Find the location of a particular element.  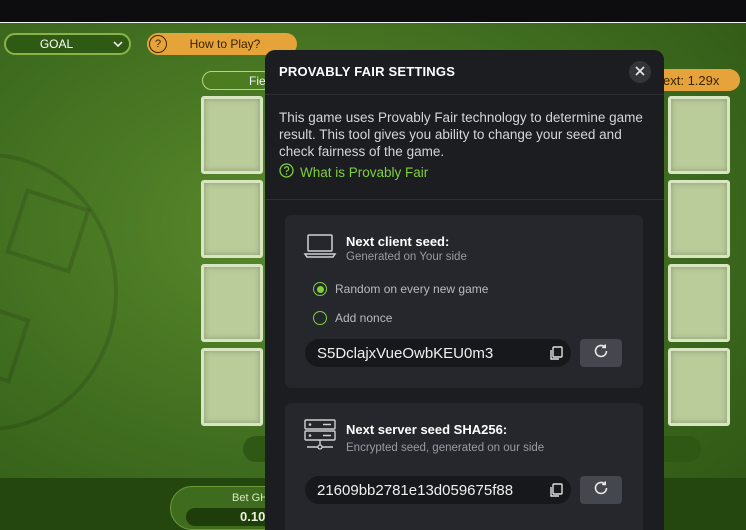

what-is-provably-fair-label: What is Provably Fair is located at coordinates (364, 172).